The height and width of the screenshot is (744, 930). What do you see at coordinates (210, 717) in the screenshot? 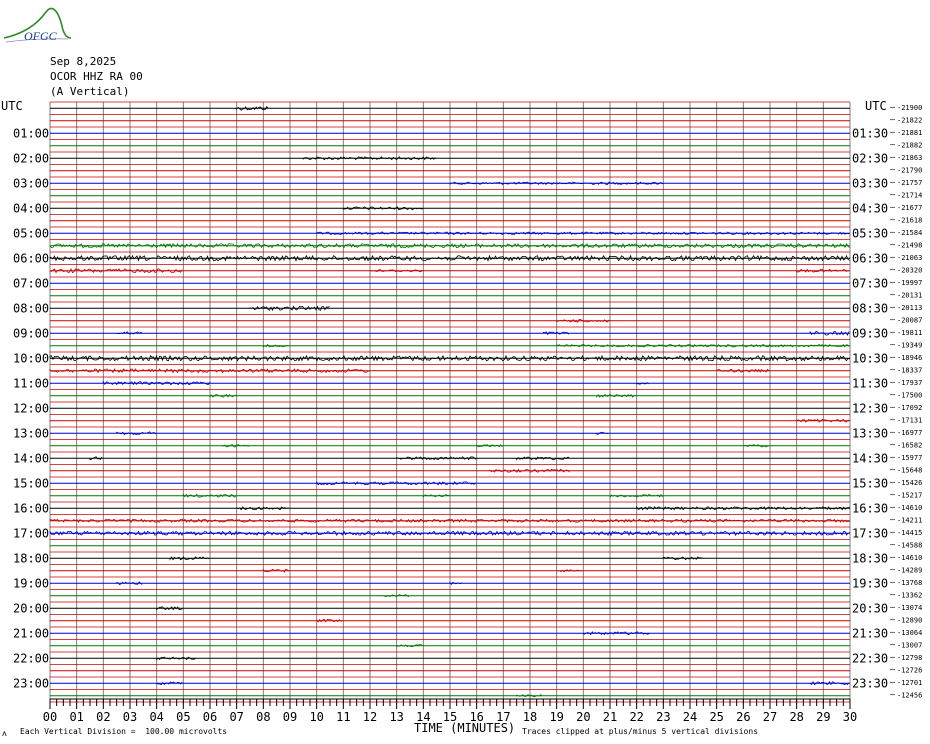
I see `x-tick-label: 06` at bounding box center [210, 717].